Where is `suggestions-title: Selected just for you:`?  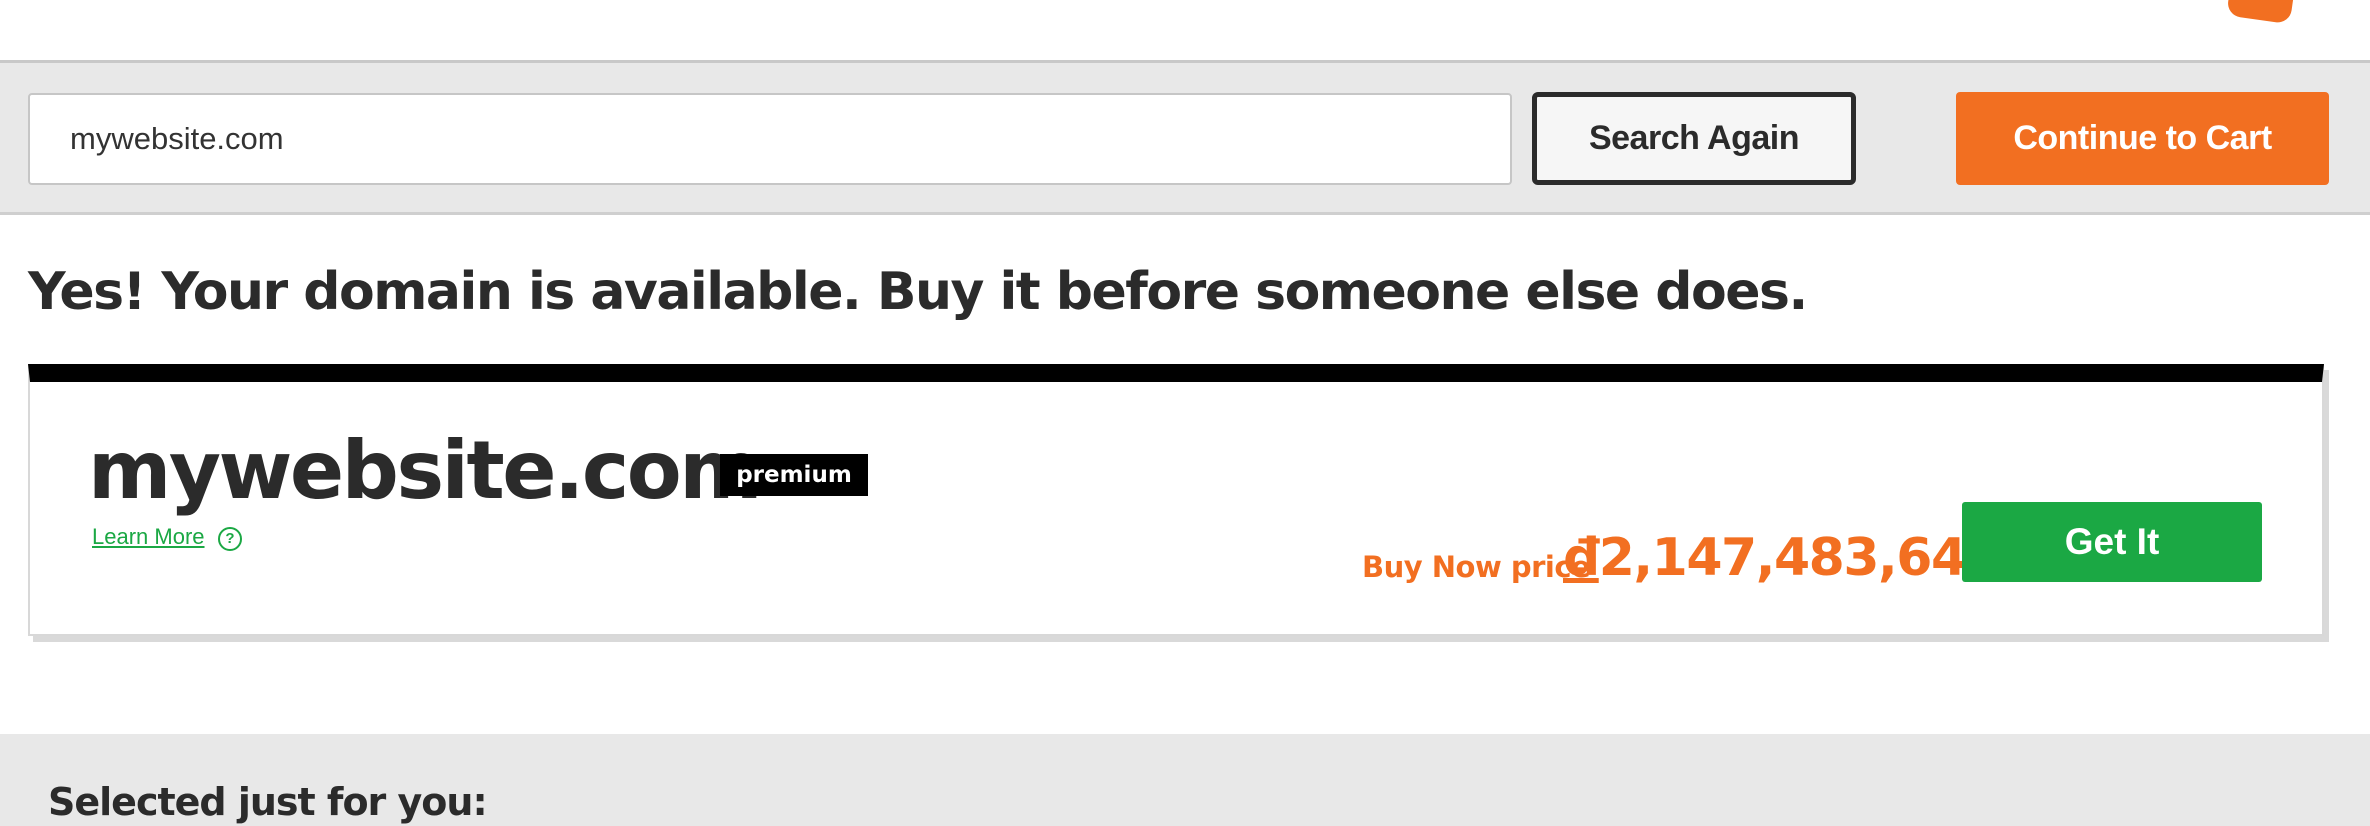
suggestions-title: Selected just for you: is located at coordinates (268, 802).